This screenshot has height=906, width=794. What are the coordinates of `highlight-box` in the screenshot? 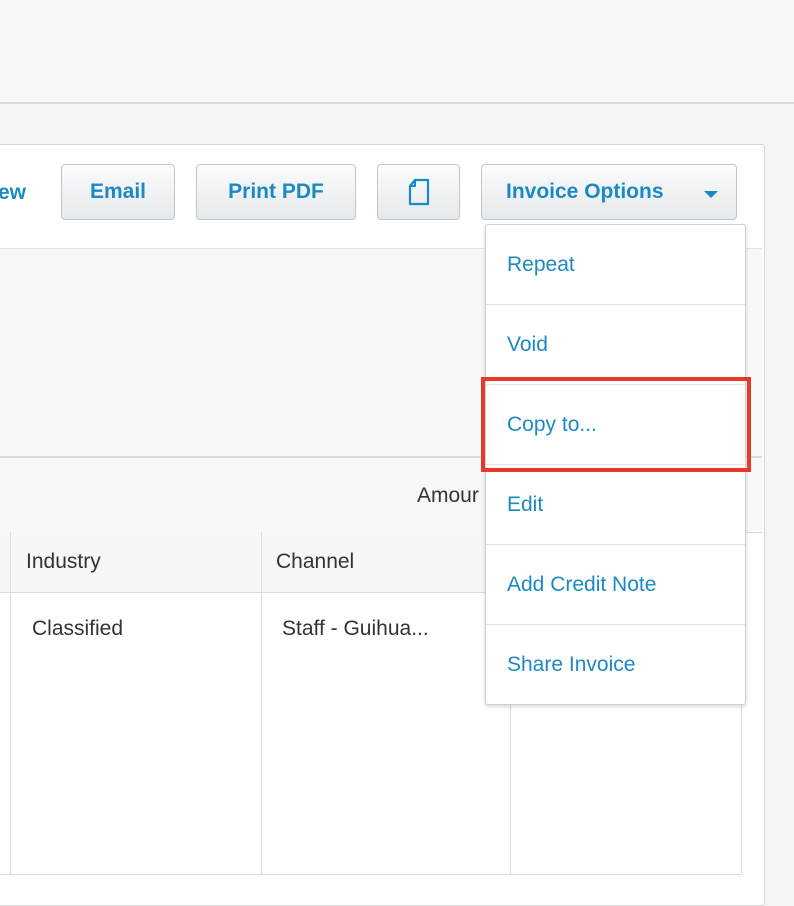 It's located at (616, 424).